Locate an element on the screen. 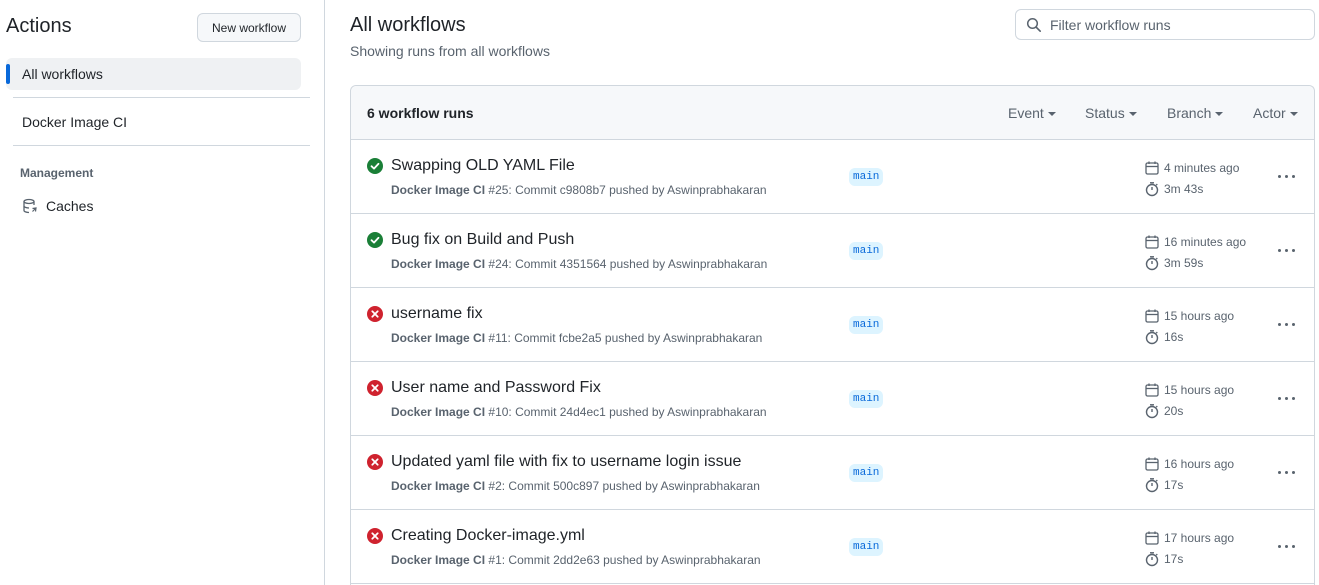  search-icon is located at coordinates (1033, 24).